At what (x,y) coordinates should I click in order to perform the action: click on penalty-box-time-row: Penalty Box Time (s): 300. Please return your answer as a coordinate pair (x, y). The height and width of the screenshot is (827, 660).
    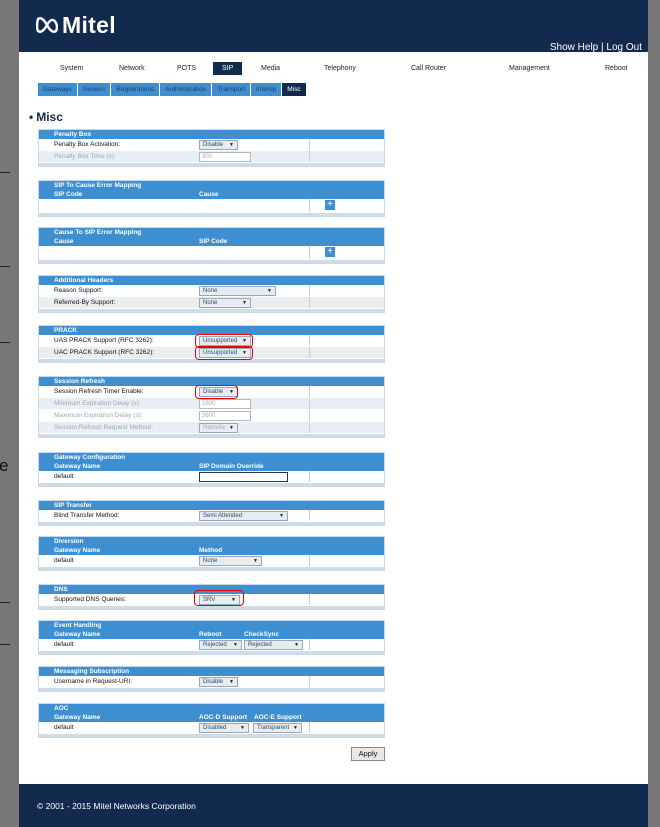
    Looking at the image, I should click on (211, 157).